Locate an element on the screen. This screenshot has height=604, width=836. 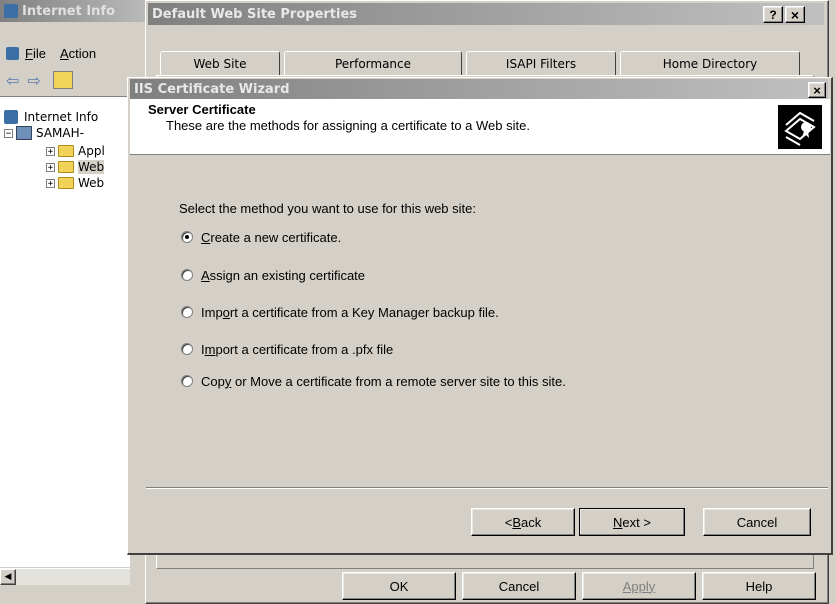
tab-home-directory: Home Directory is located at coordinates (710, 63).